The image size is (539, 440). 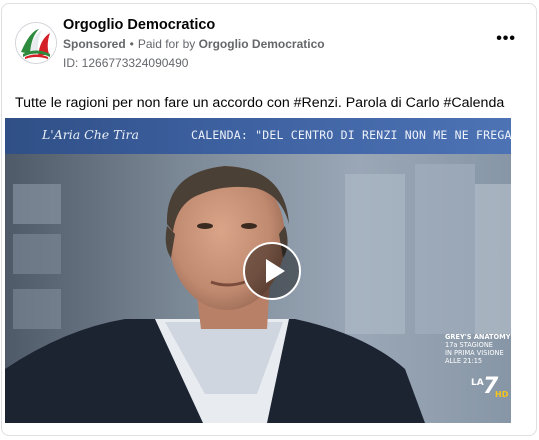 I want to click on page-avatar, so click(x=36, y=43).